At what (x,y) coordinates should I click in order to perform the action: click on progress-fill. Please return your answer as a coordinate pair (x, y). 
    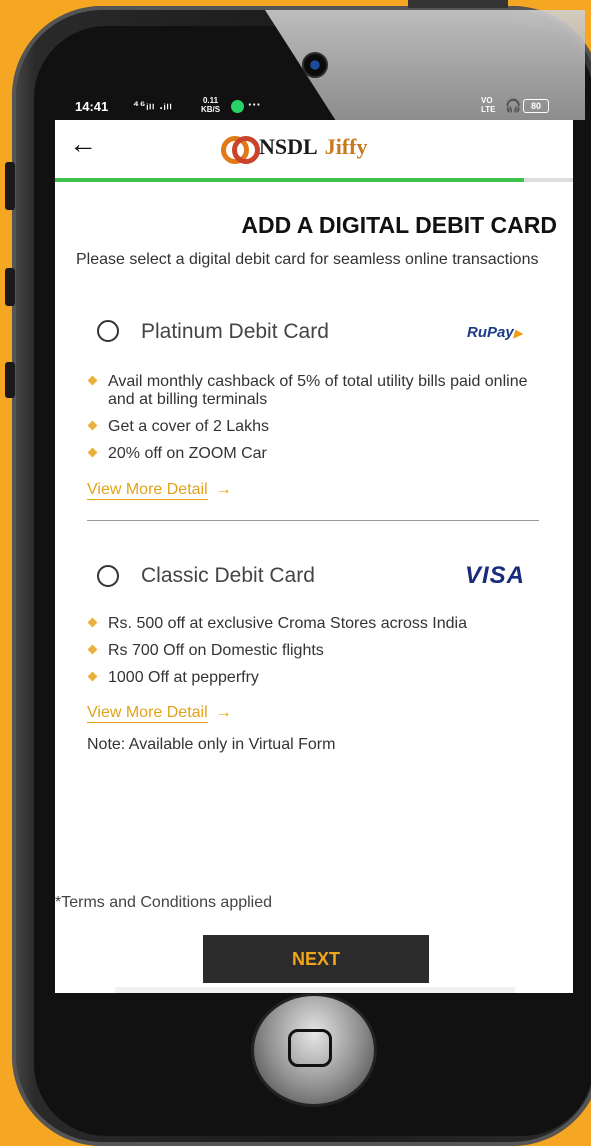
    Looking at the image, I should click on (289, 180).